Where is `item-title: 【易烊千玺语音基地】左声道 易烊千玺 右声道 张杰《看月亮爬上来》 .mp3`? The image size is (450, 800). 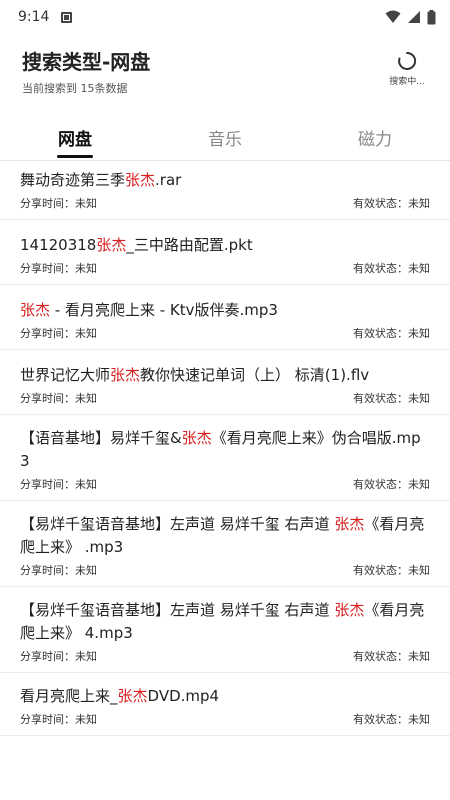
item-title: 【易烊千玺语音基地】左声道 易烊千玺 右声道 张杰《看月亮爬上来》 .mp3 is located at coordinates (222, 535).